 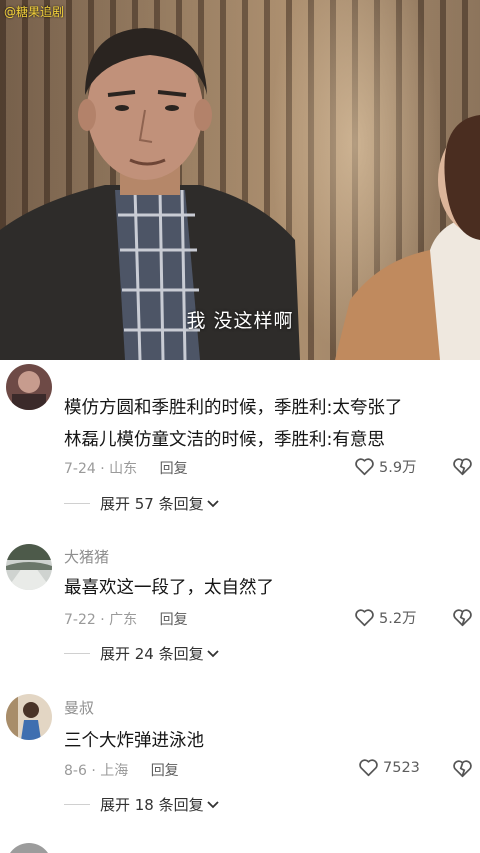 I want to click on comment-meta: 7-24 · 山东 回复, so click(x=126, y=468).